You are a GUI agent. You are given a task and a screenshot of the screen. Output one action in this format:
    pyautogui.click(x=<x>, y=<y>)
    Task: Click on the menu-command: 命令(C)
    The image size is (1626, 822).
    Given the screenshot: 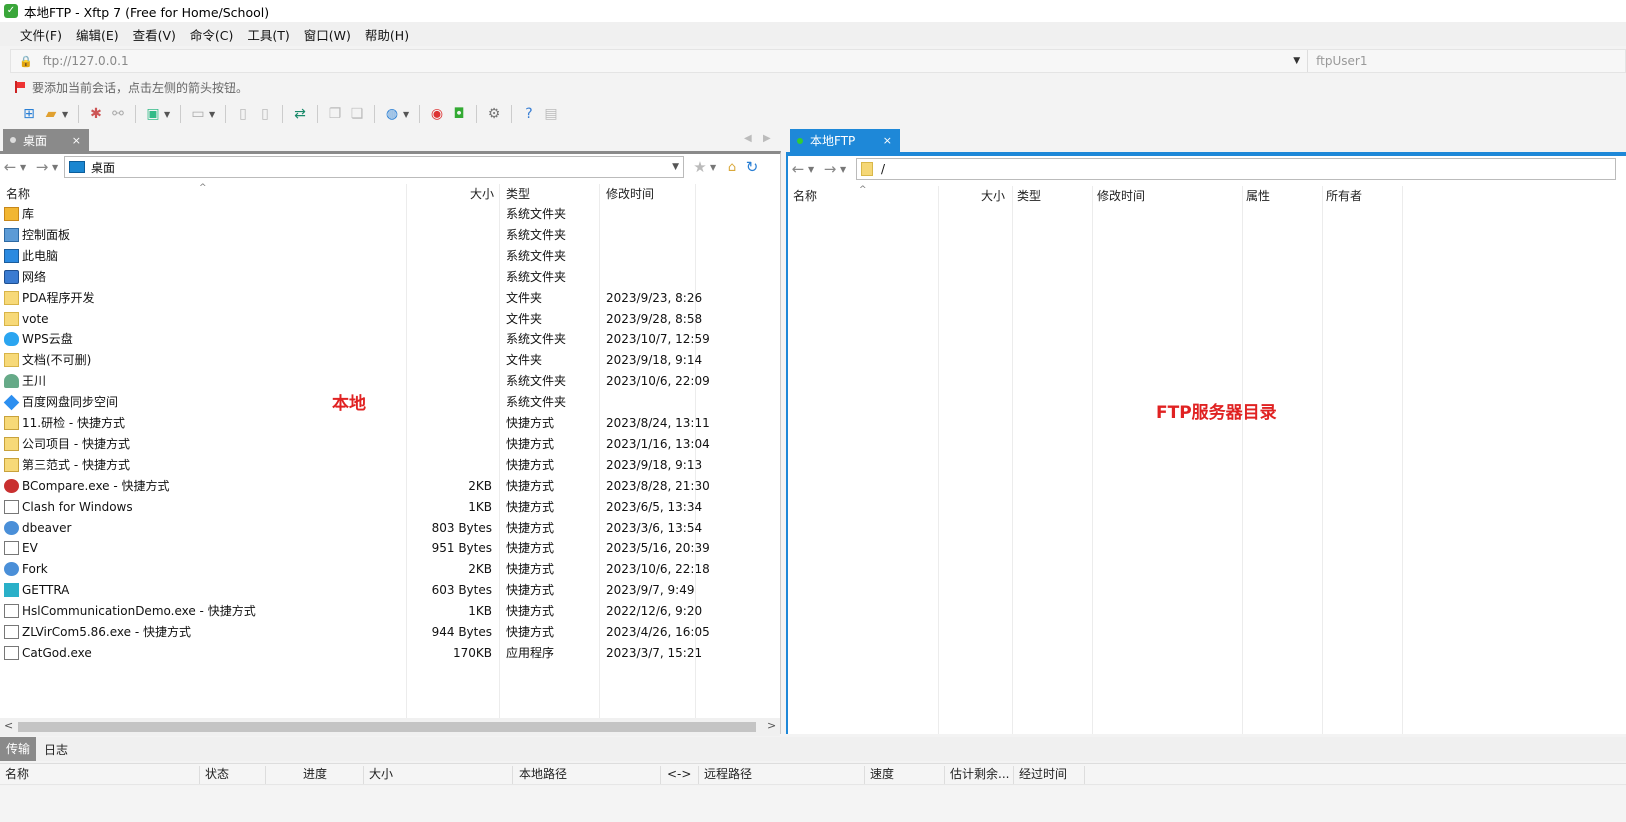 What is the action you would take?
    pyautogui.click(x=211, y=34)
    